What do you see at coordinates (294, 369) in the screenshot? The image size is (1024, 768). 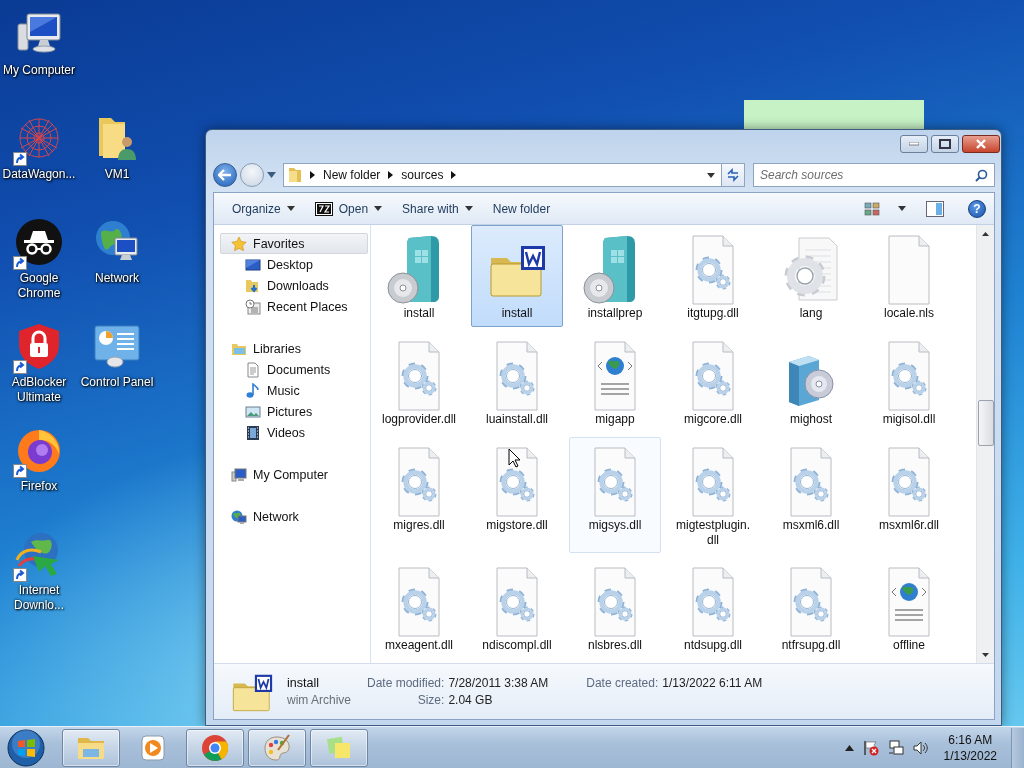 I see `nav-item: Documents` at bounding box center [294, 369].